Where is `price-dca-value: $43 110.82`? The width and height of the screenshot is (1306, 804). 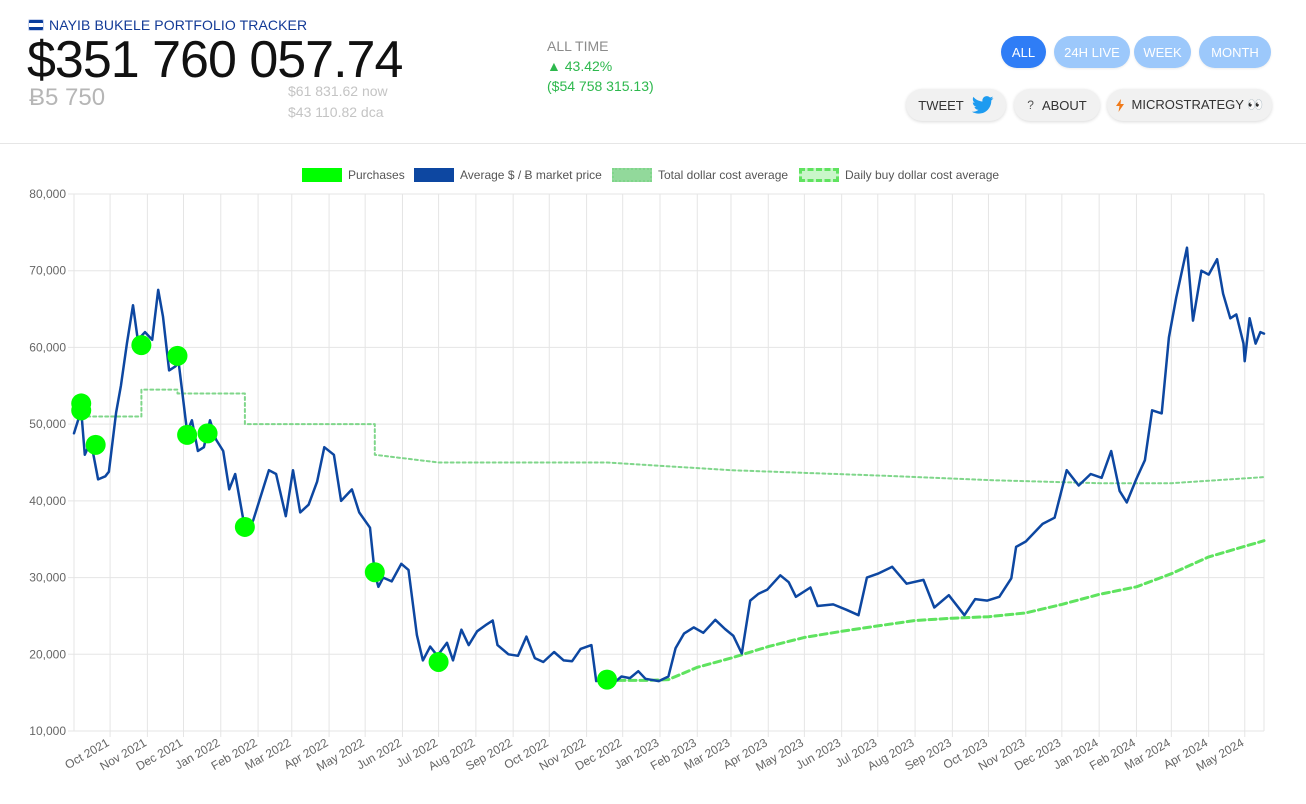 price-dca-value: $43 110.82 is located at coordinates (323, 112).